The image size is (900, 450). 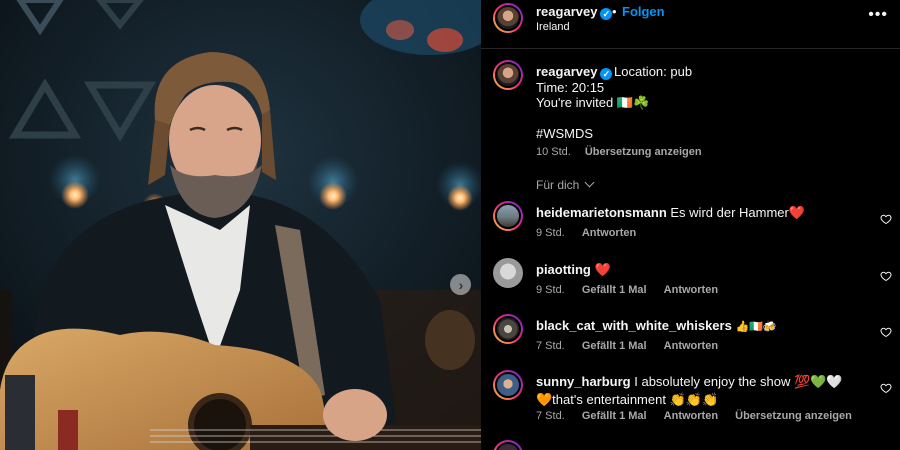 I want to click on chevron-right-icon: ›, so click(x=461, y=284).